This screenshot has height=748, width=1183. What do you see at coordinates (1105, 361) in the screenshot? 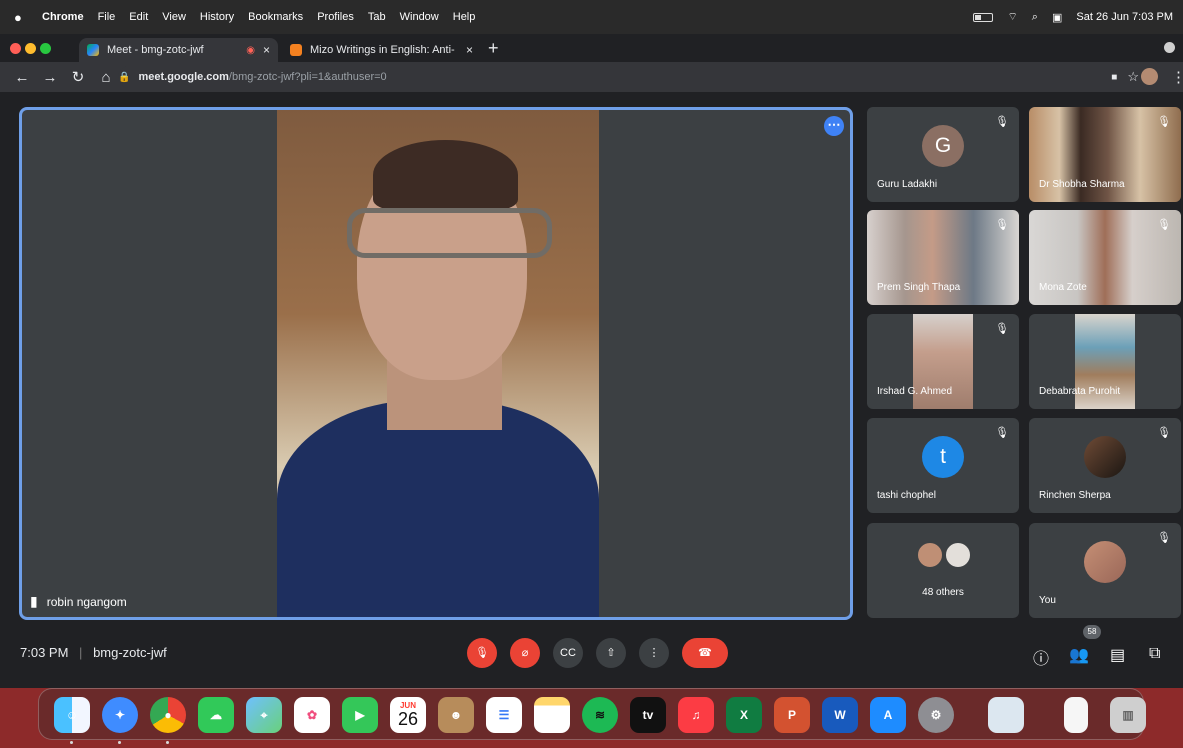
I see `participant-tile: Debabrata Purohit` at bounding box center [1105, 361].